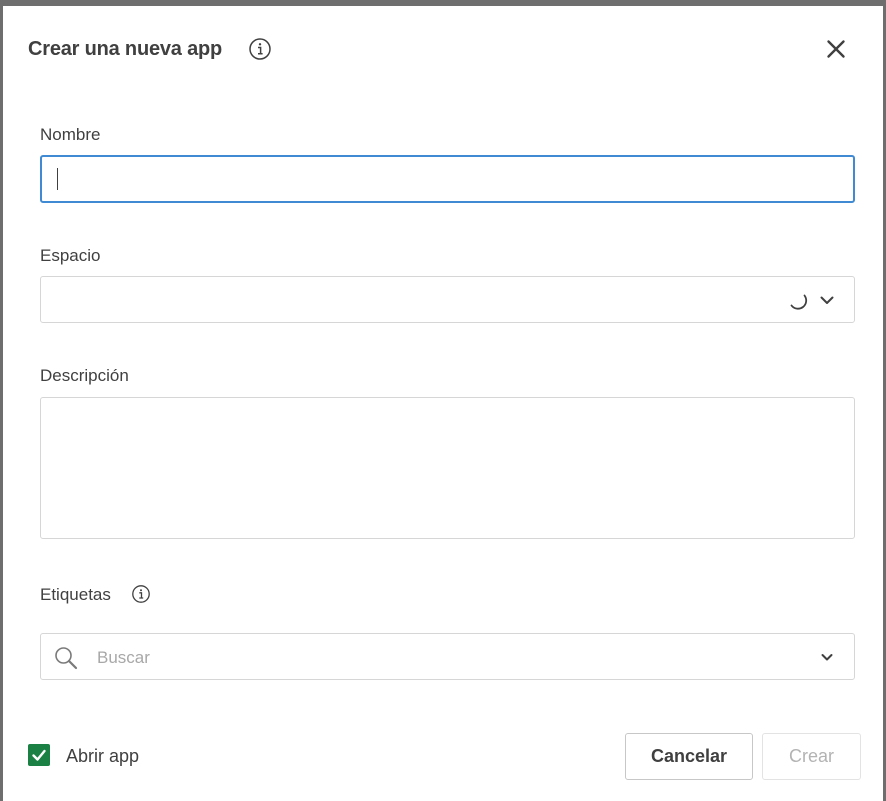 The width and height of the screenshot is (886, 801). What do you see at coordinates (447, 179) in the screenshot?
I see `name-input` at bounding box center [447, 179].